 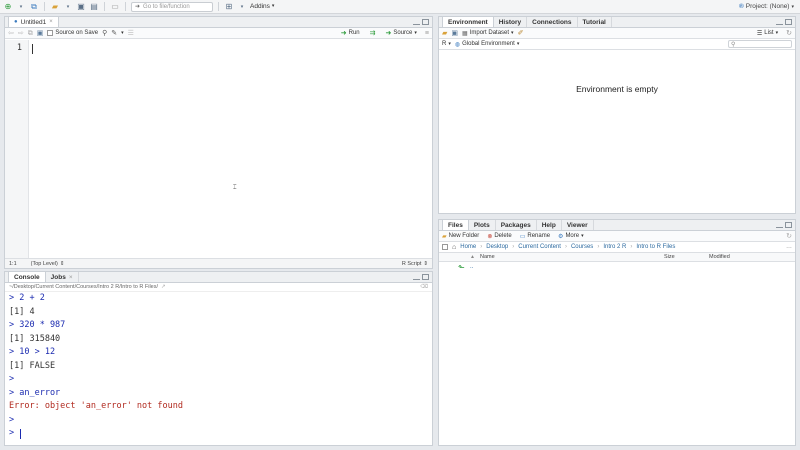 I want to click on tab-untitled1: ● Untitled1 ×, so click(x=33, y=21).